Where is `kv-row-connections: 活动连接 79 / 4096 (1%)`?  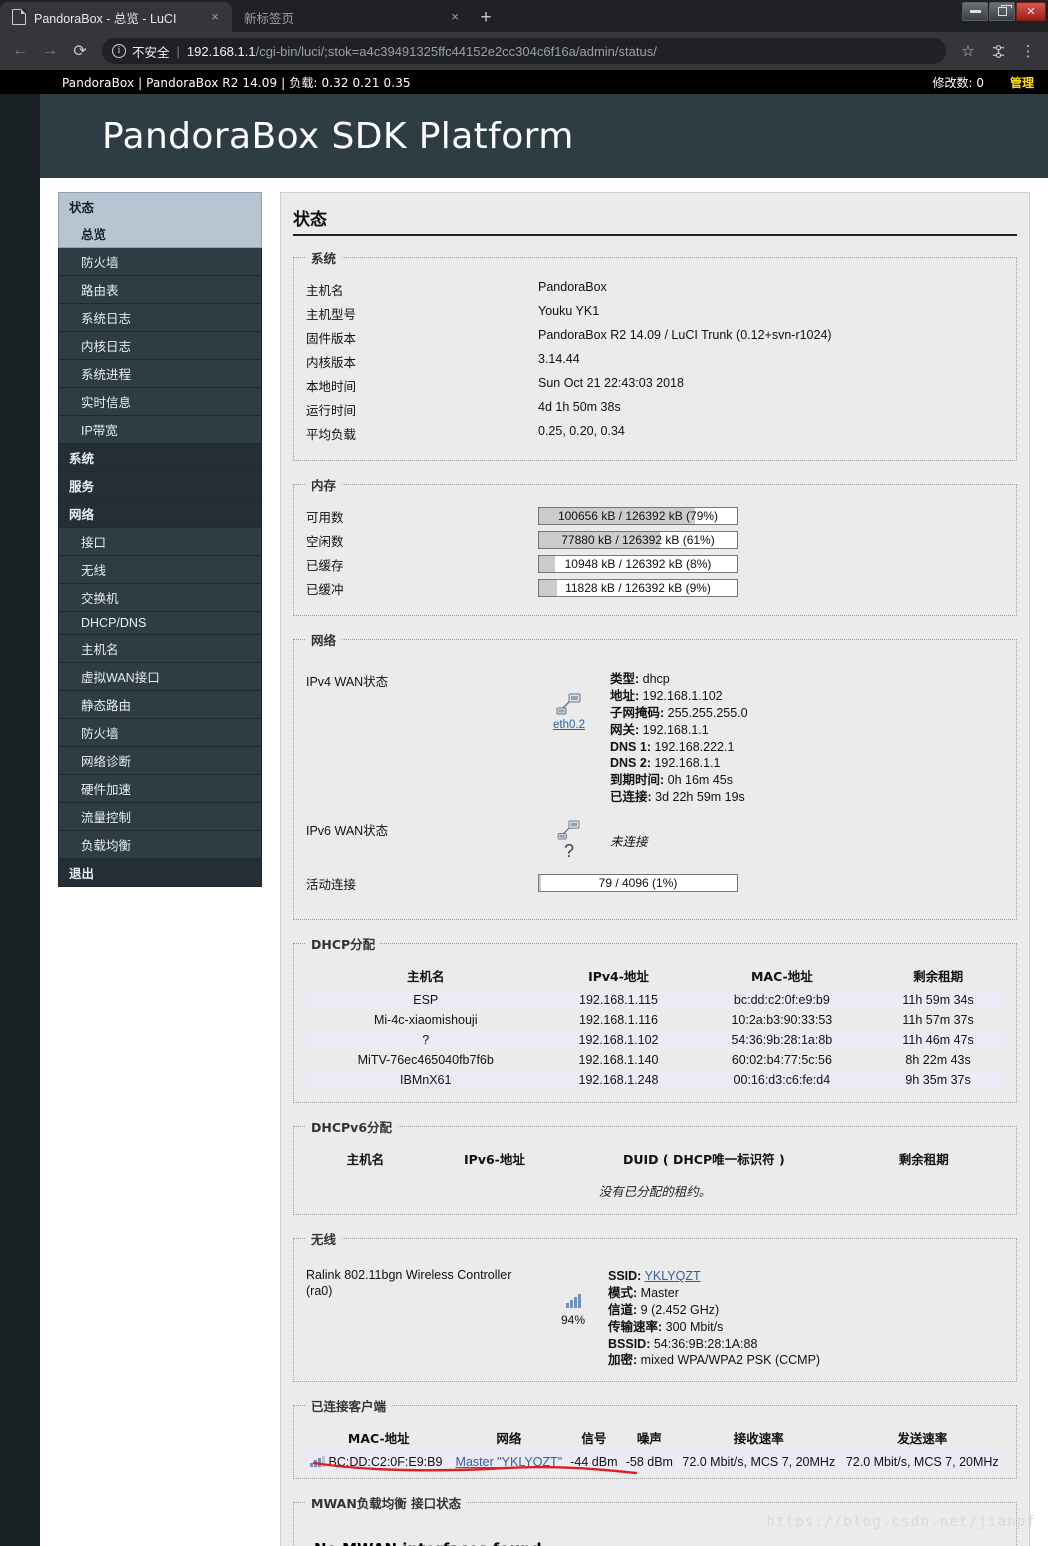
kv-row-connections: 活动连接 79 / 4096 (1%) is located at coordinates (655, 883).